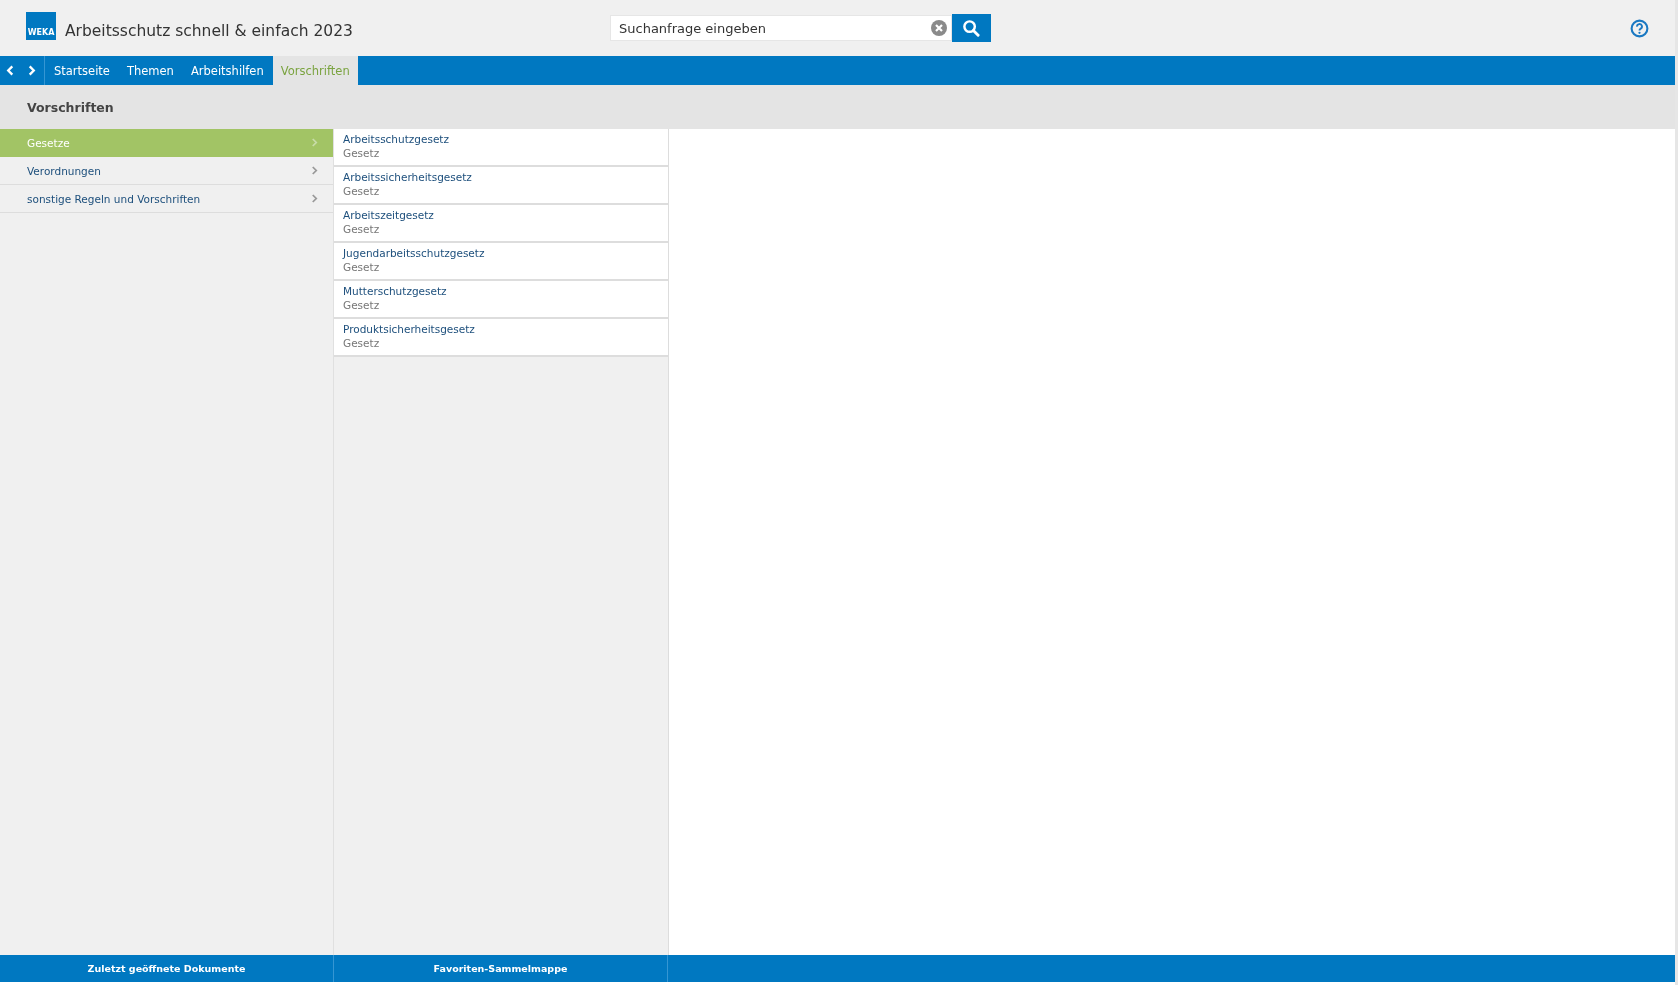 The height and width of the screenshot is (985, 1678). I want to click on document-item: Mutterschutzgesetz Gesetz, so click(501, 300).